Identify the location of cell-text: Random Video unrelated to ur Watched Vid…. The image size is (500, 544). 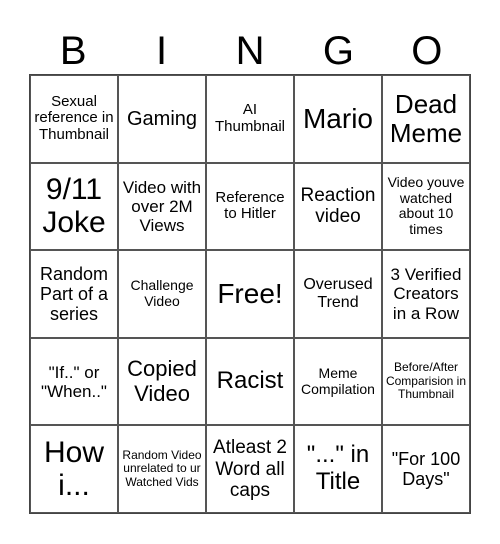
(162, 468).